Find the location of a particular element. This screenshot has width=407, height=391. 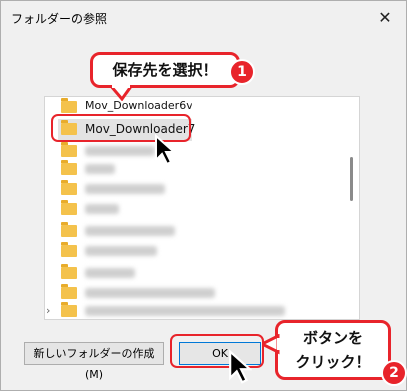

callout-step2: ボタンを クリック！ is located at coordinates (333, 350).